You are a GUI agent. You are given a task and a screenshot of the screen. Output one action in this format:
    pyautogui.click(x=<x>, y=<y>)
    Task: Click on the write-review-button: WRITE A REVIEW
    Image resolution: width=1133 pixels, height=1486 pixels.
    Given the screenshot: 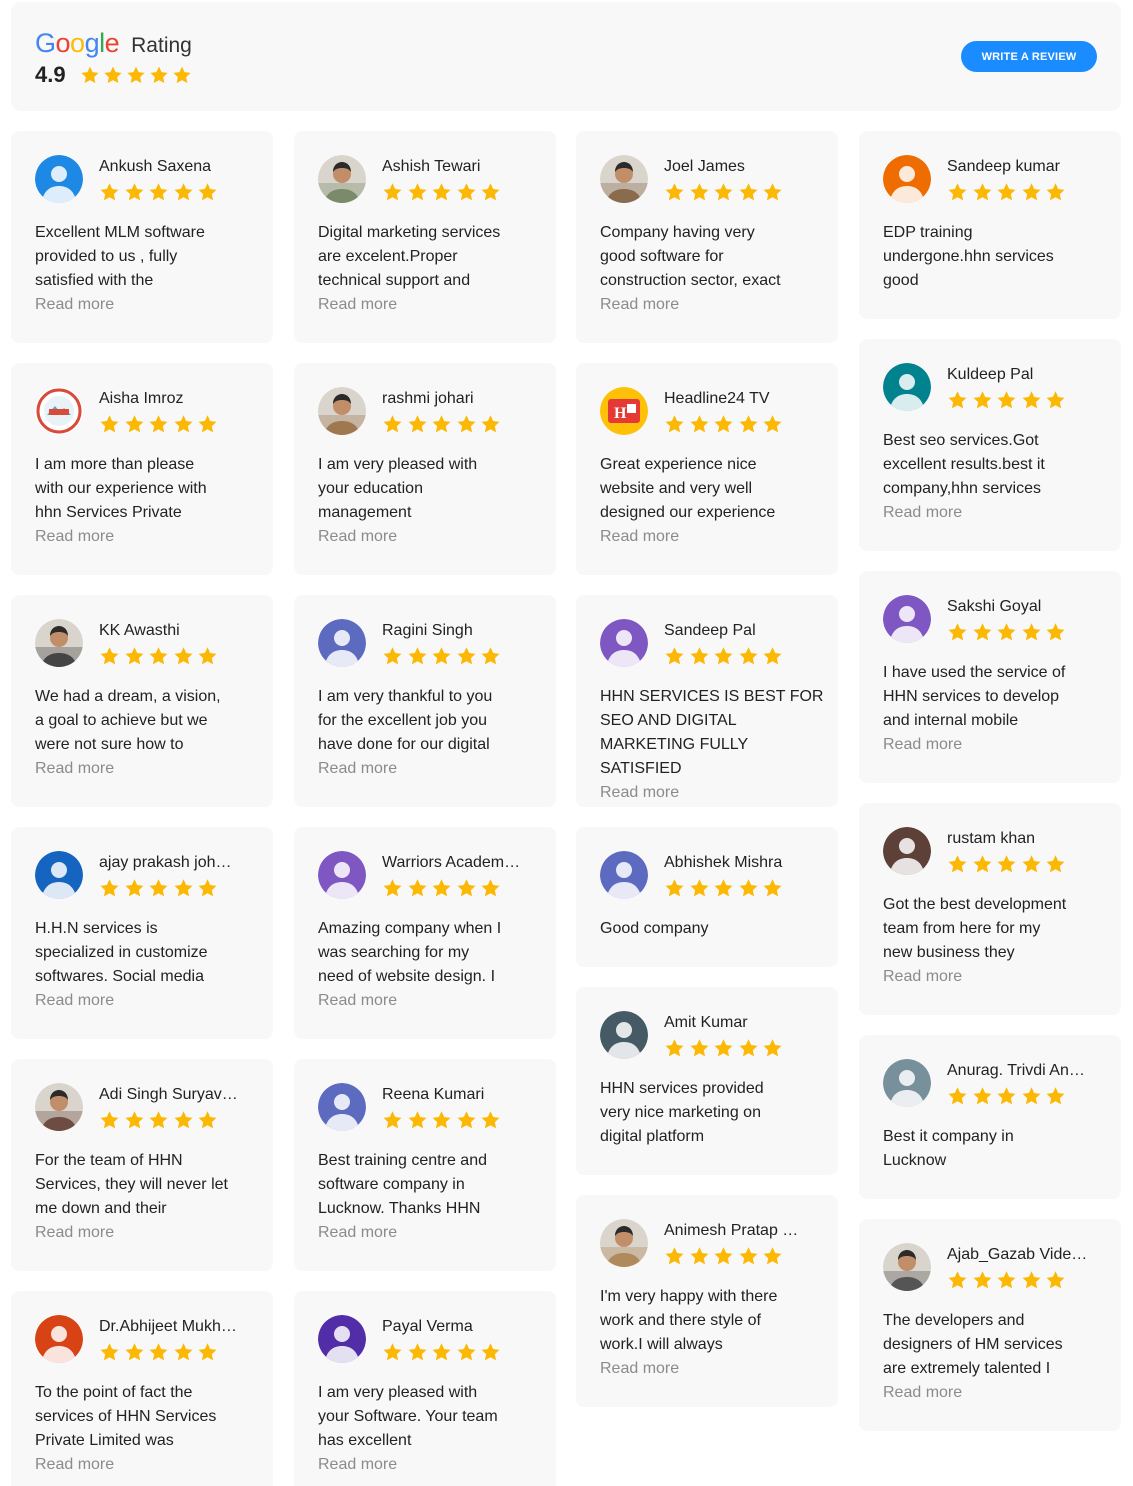 What is the action you would take?
    pyautogui.click(x=1029, y=56)
    